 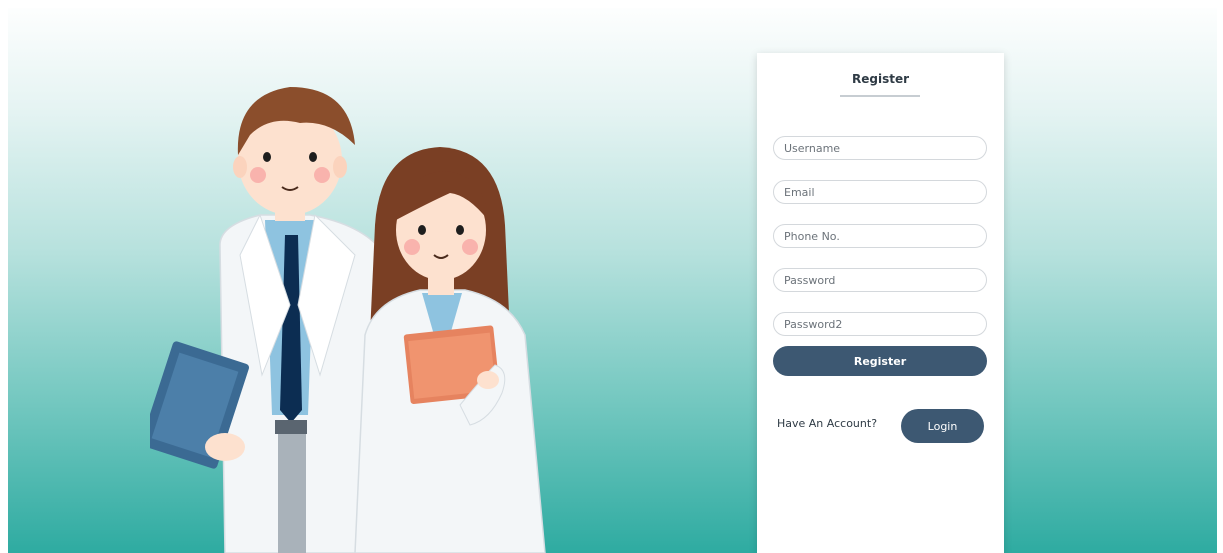 What do you see at coordinates (942, 426) in the screenshot?
I see `login-button: Login` at bounding box center [942, 426].